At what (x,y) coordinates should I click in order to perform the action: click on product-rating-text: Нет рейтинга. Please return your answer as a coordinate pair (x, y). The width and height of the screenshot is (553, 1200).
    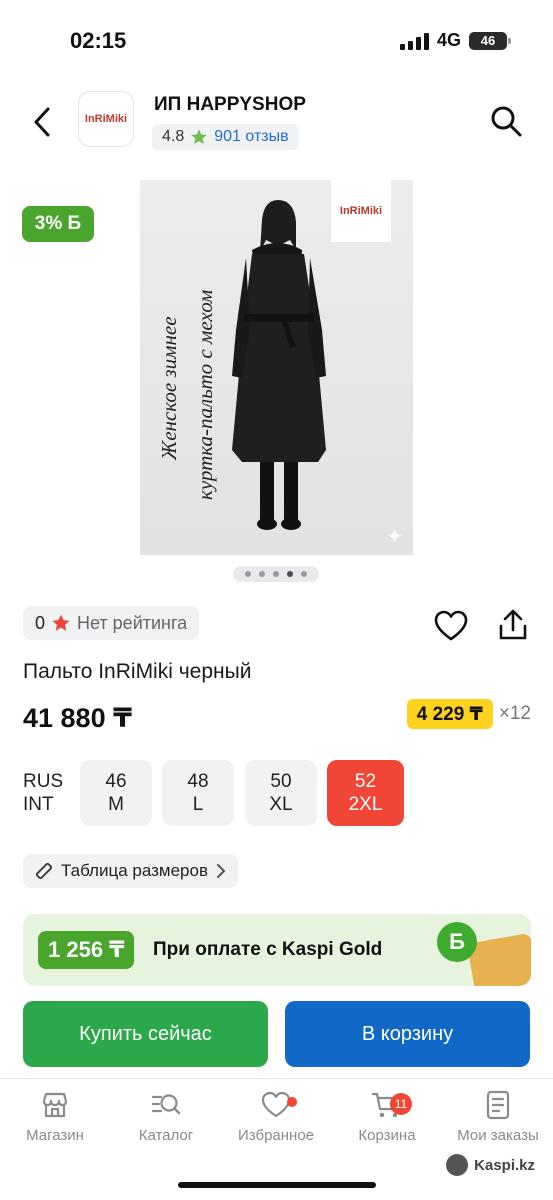
    Looking at the image, I should click on (132, 622).